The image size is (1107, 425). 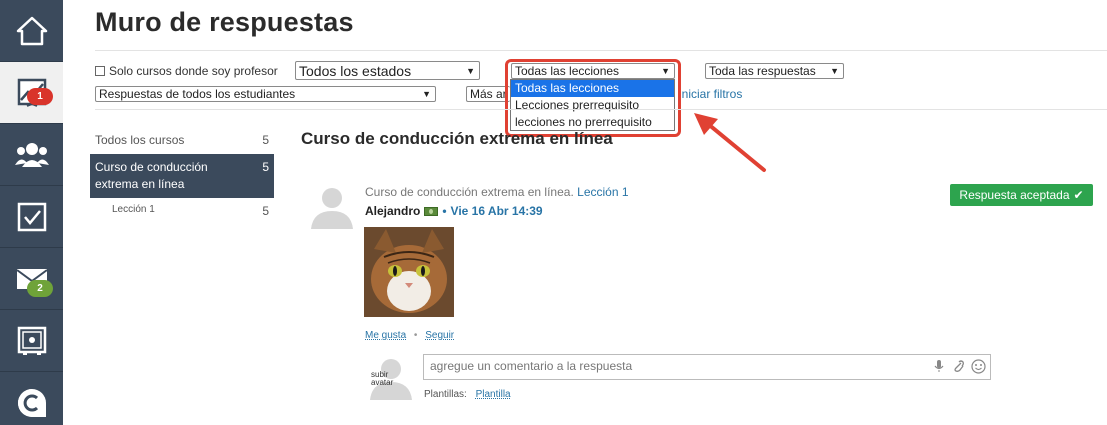 What do you see at coordinates (445, 394) in the screenshot?
I see `templates-label: Plantillas:` at bounding box center [445, 394].